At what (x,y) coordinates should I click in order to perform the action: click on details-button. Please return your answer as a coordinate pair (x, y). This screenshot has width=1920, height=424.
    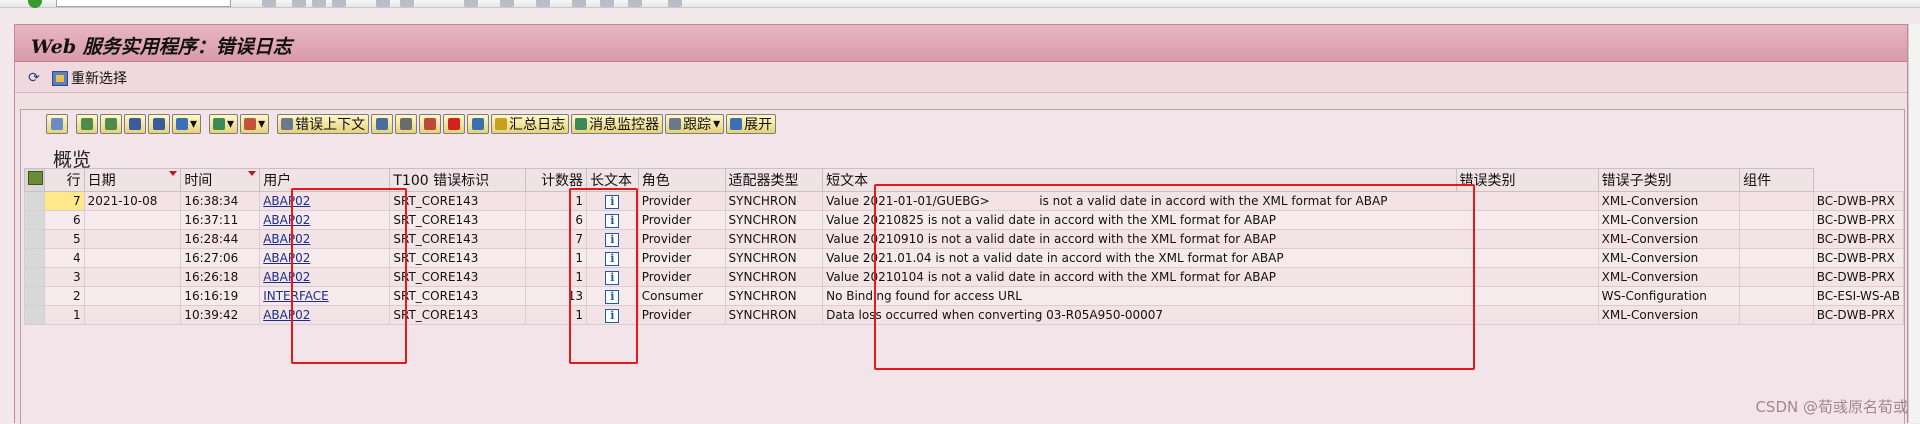
    Looking at the image, I should click on (57, 123).